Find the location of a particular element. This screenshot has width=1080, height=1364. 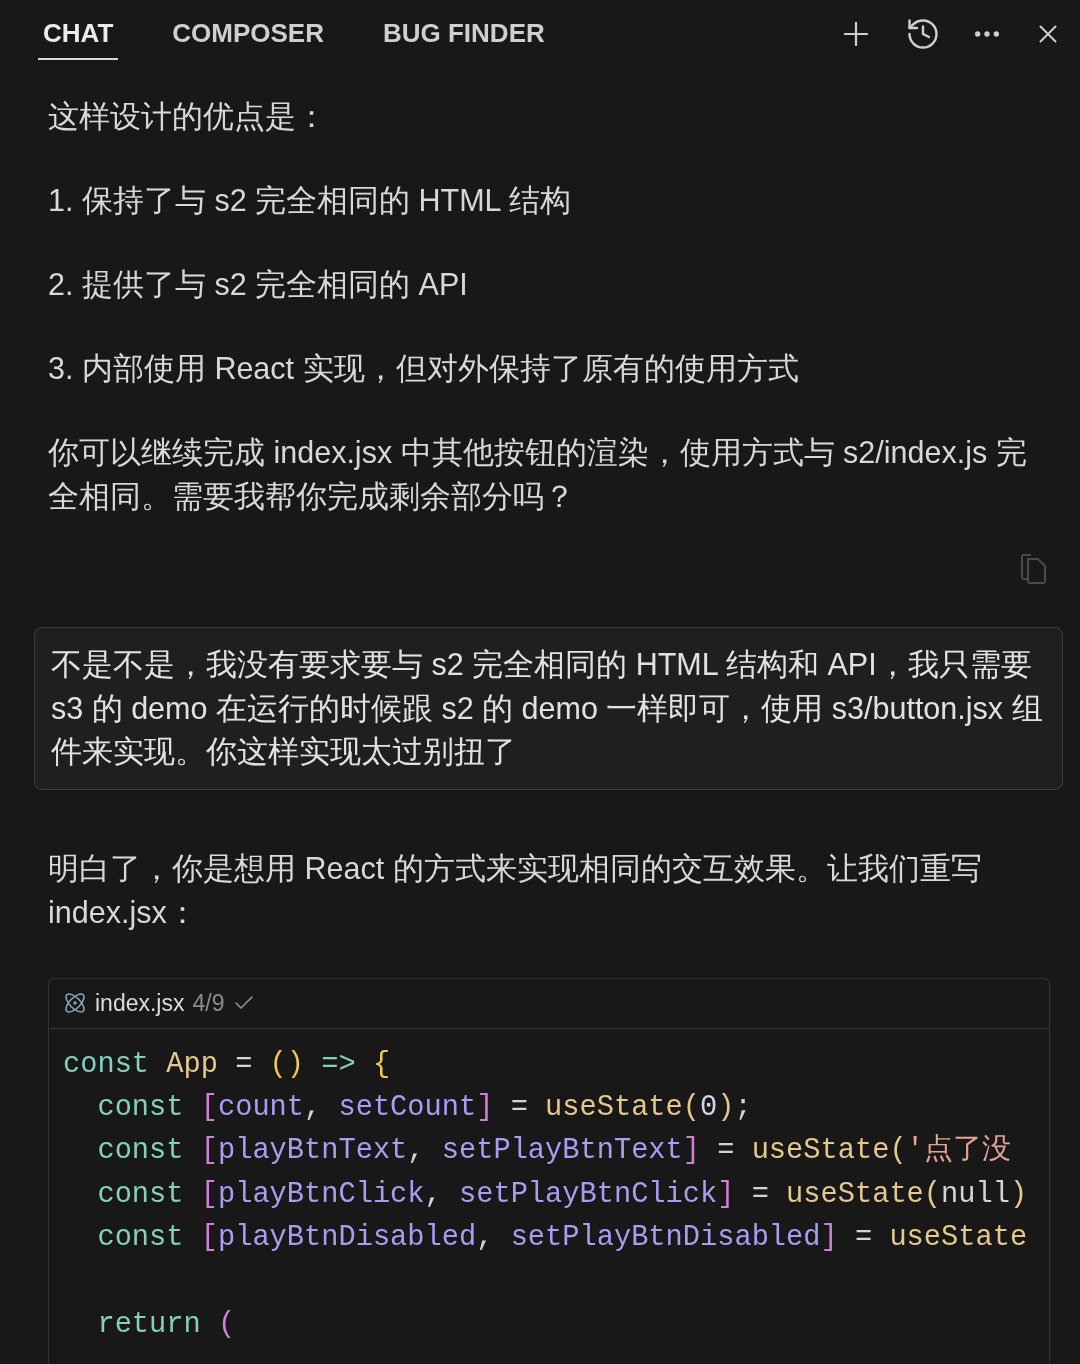

message-text: 这样设计的优点是： is located at coordinates (188, 116).